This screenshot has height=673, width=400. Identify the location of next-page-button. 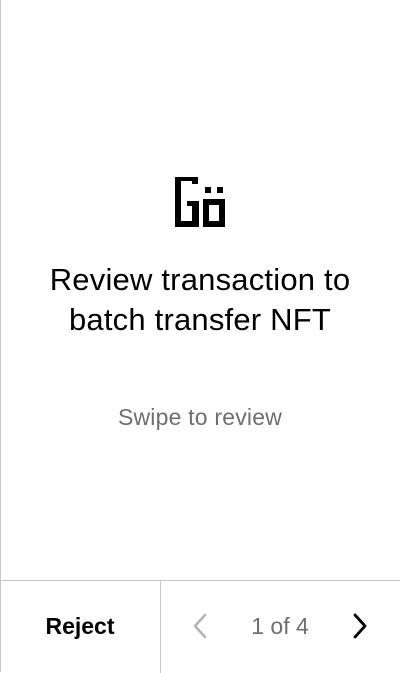
(360, 626).